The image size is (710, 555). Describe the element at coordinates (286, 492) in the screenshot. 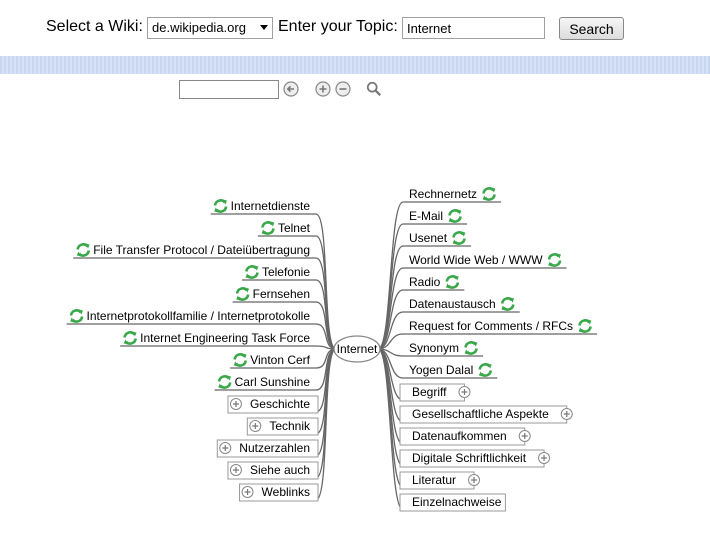

I see `node-label: Weblinks` at that location.